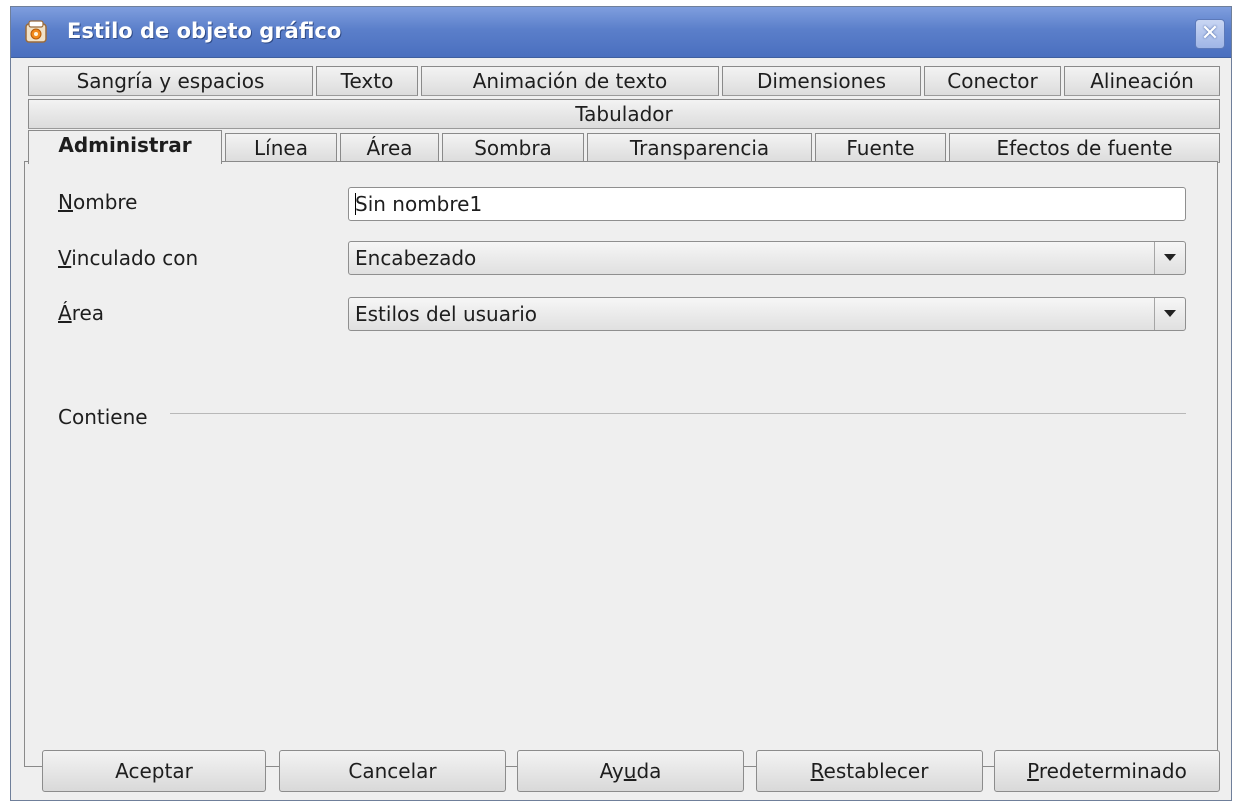  I want to click on tab-row-2: Tabulador, so click(624, 114).